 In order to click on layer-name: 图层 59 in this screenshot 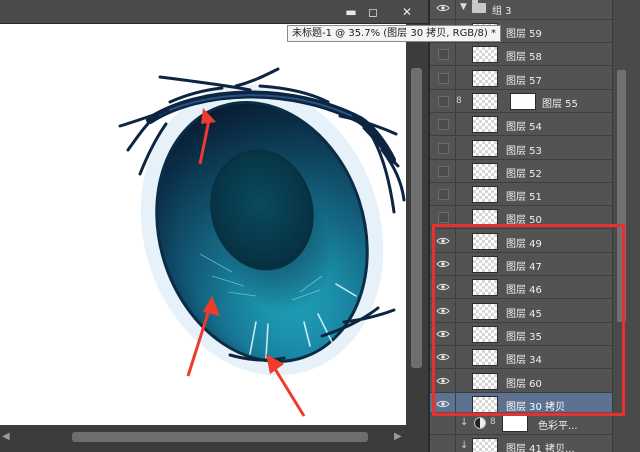, I will do `click(524, 34)`.